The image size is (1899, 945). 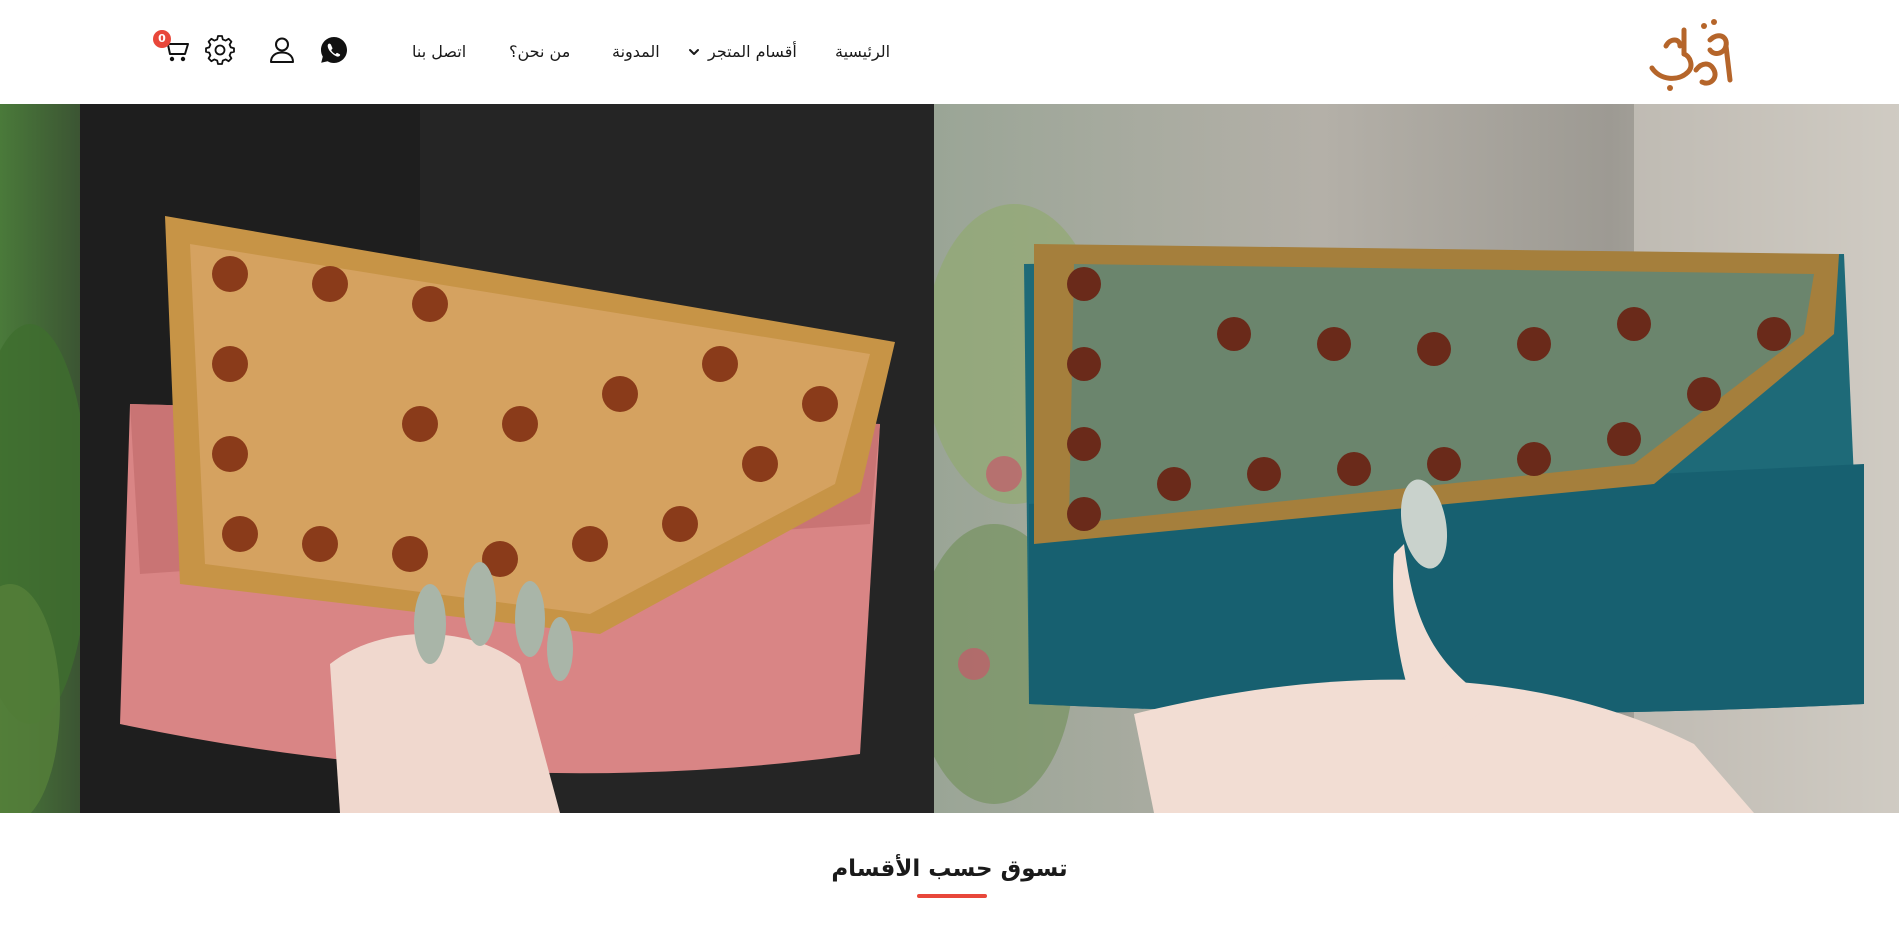 I want to click on logo, so click(x=1690, y=53).